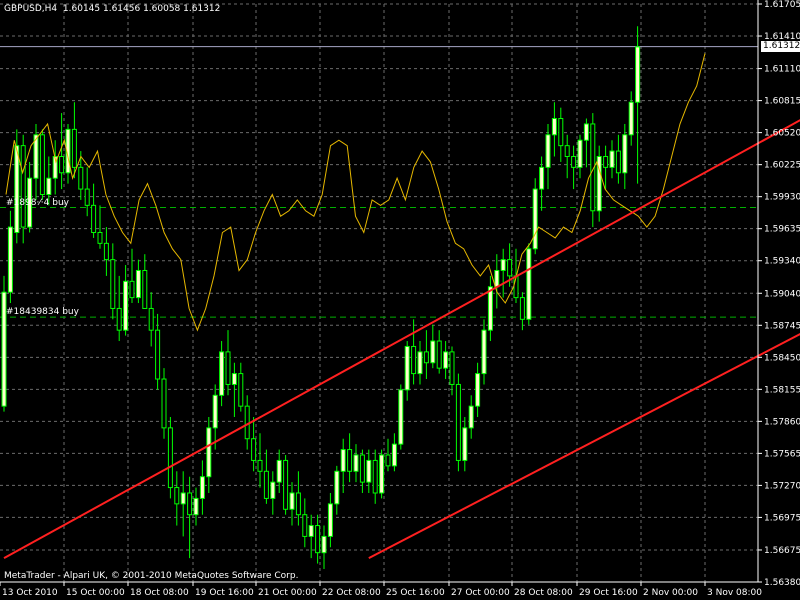  What do you see at coordinates (95, 593) in the screenshot?
I see `time-tick-label: 15 Oct 00:00` at bounding box center [95, 593].